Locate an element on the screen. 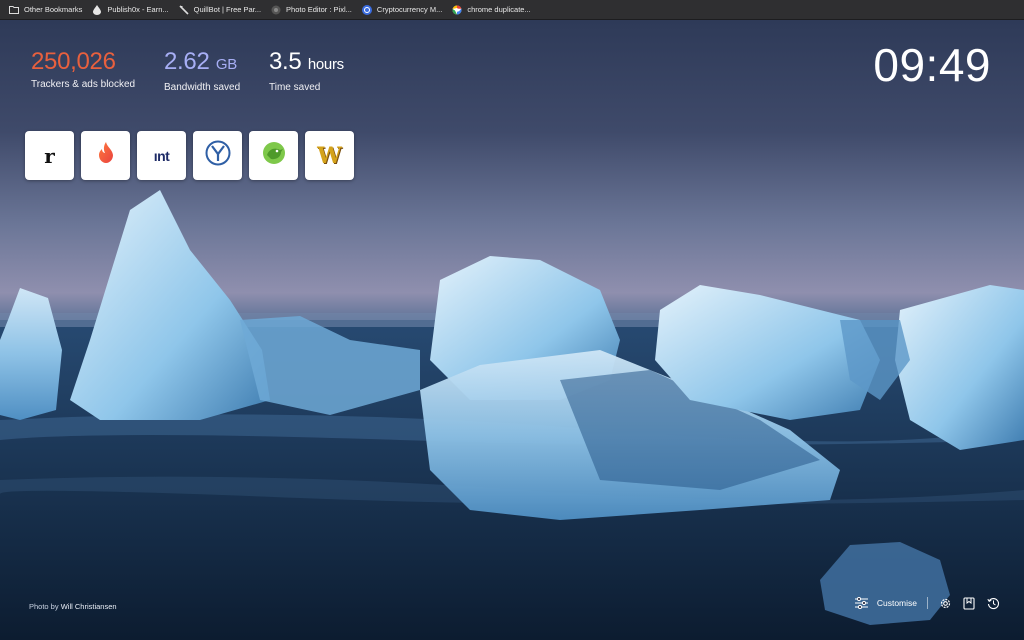 The width and height of the screenshot is (1024, 640). tile-r: r is located at coordinates (49, 155).